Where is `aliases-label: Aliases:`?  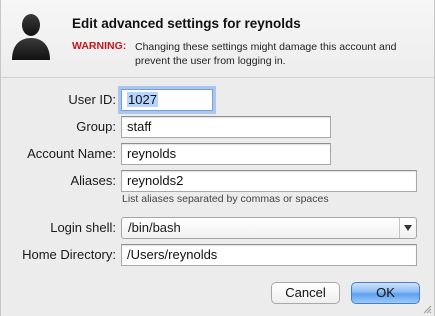
aliases-label: Aliases: is located at coordinates (93, 180).